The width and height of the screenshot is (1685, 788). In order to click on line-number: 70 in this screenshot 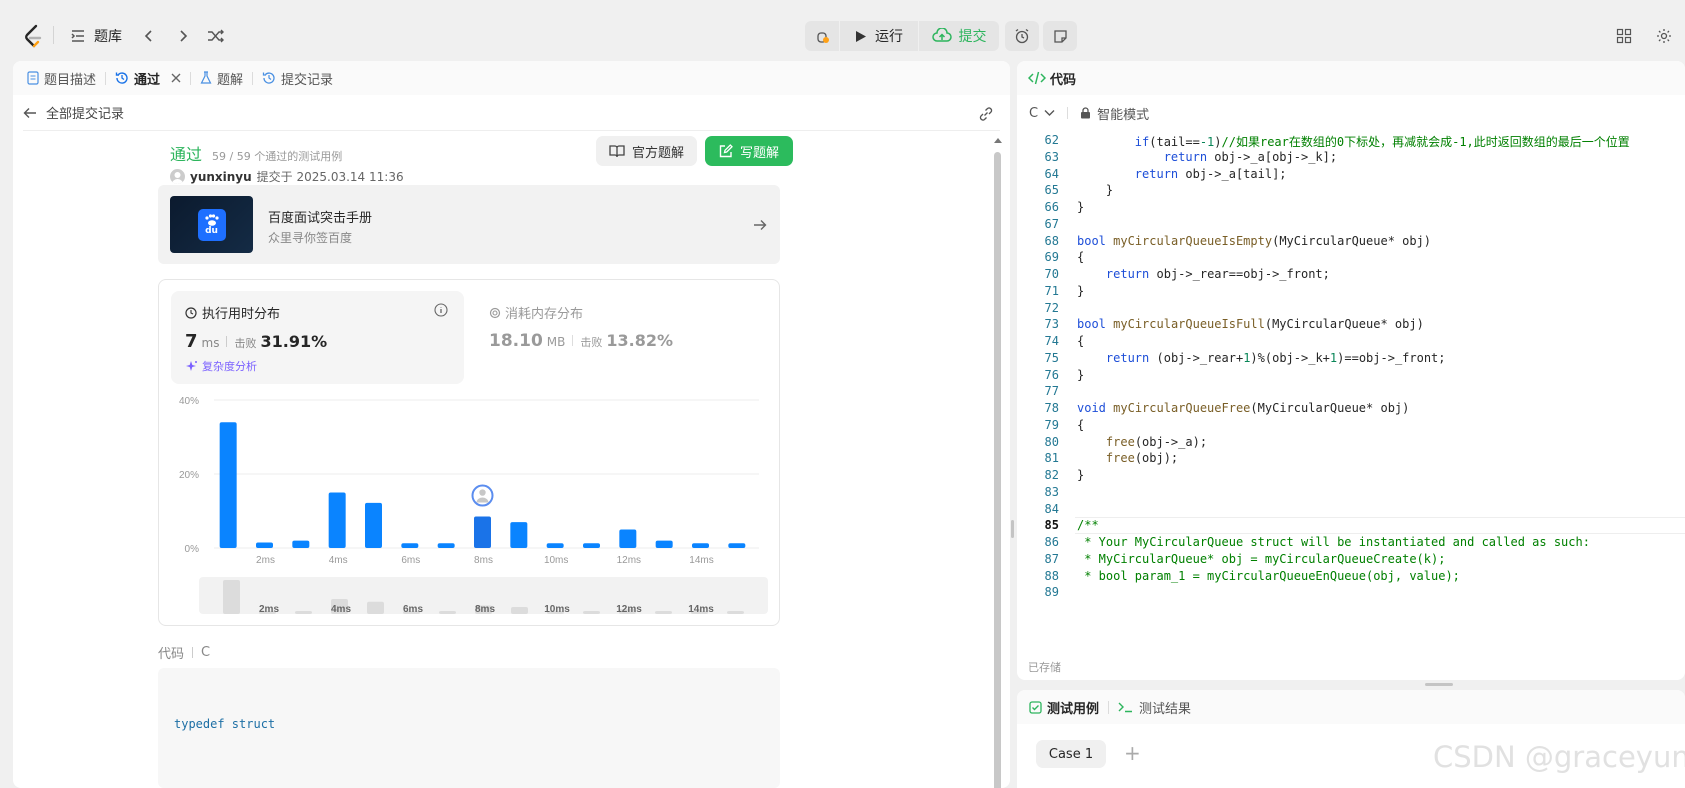, I will do `click(1051, 274)`.